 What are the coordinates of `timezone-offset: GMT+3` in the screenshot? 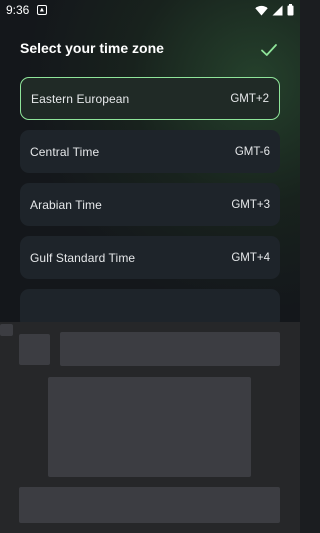 It's located at (250, 204).